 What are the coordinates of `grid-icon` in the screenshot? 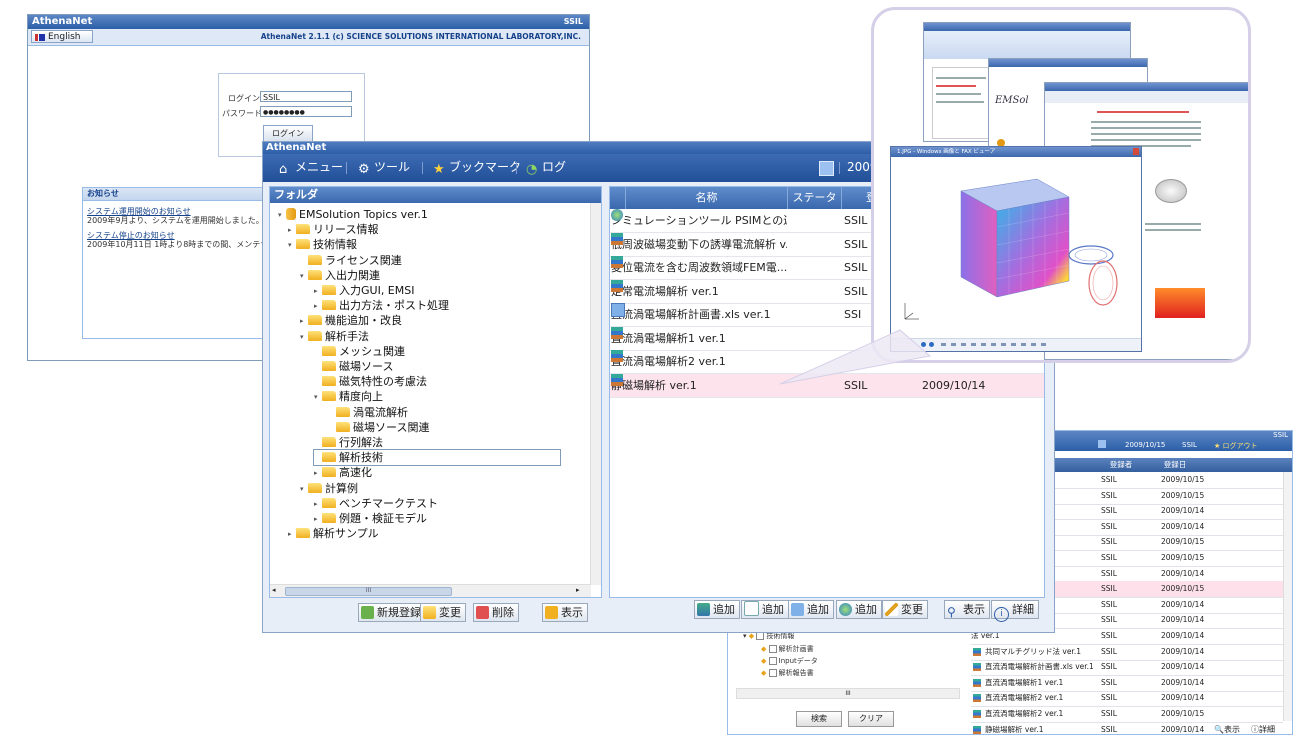 It's located at (826, 168).